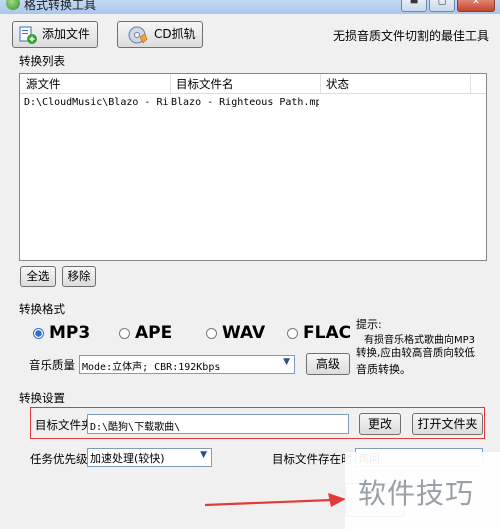 The width and height of the screenshot is (500, 529). Describe the element at coordinates (153, 333) in the screenshot. I see `radio-ape-label: APE` at that location.